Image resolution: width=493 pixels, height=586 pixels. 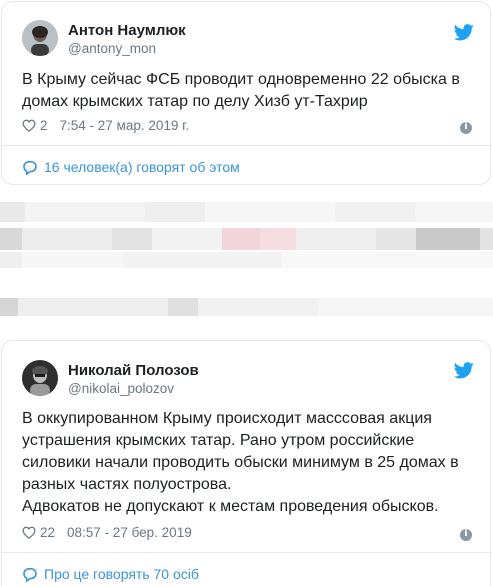 What do you see at coordinates (121, 574) in the screenshot?
I see `conversation-label: Про це говорять 70 осіб` at bounding box center [121, 574].